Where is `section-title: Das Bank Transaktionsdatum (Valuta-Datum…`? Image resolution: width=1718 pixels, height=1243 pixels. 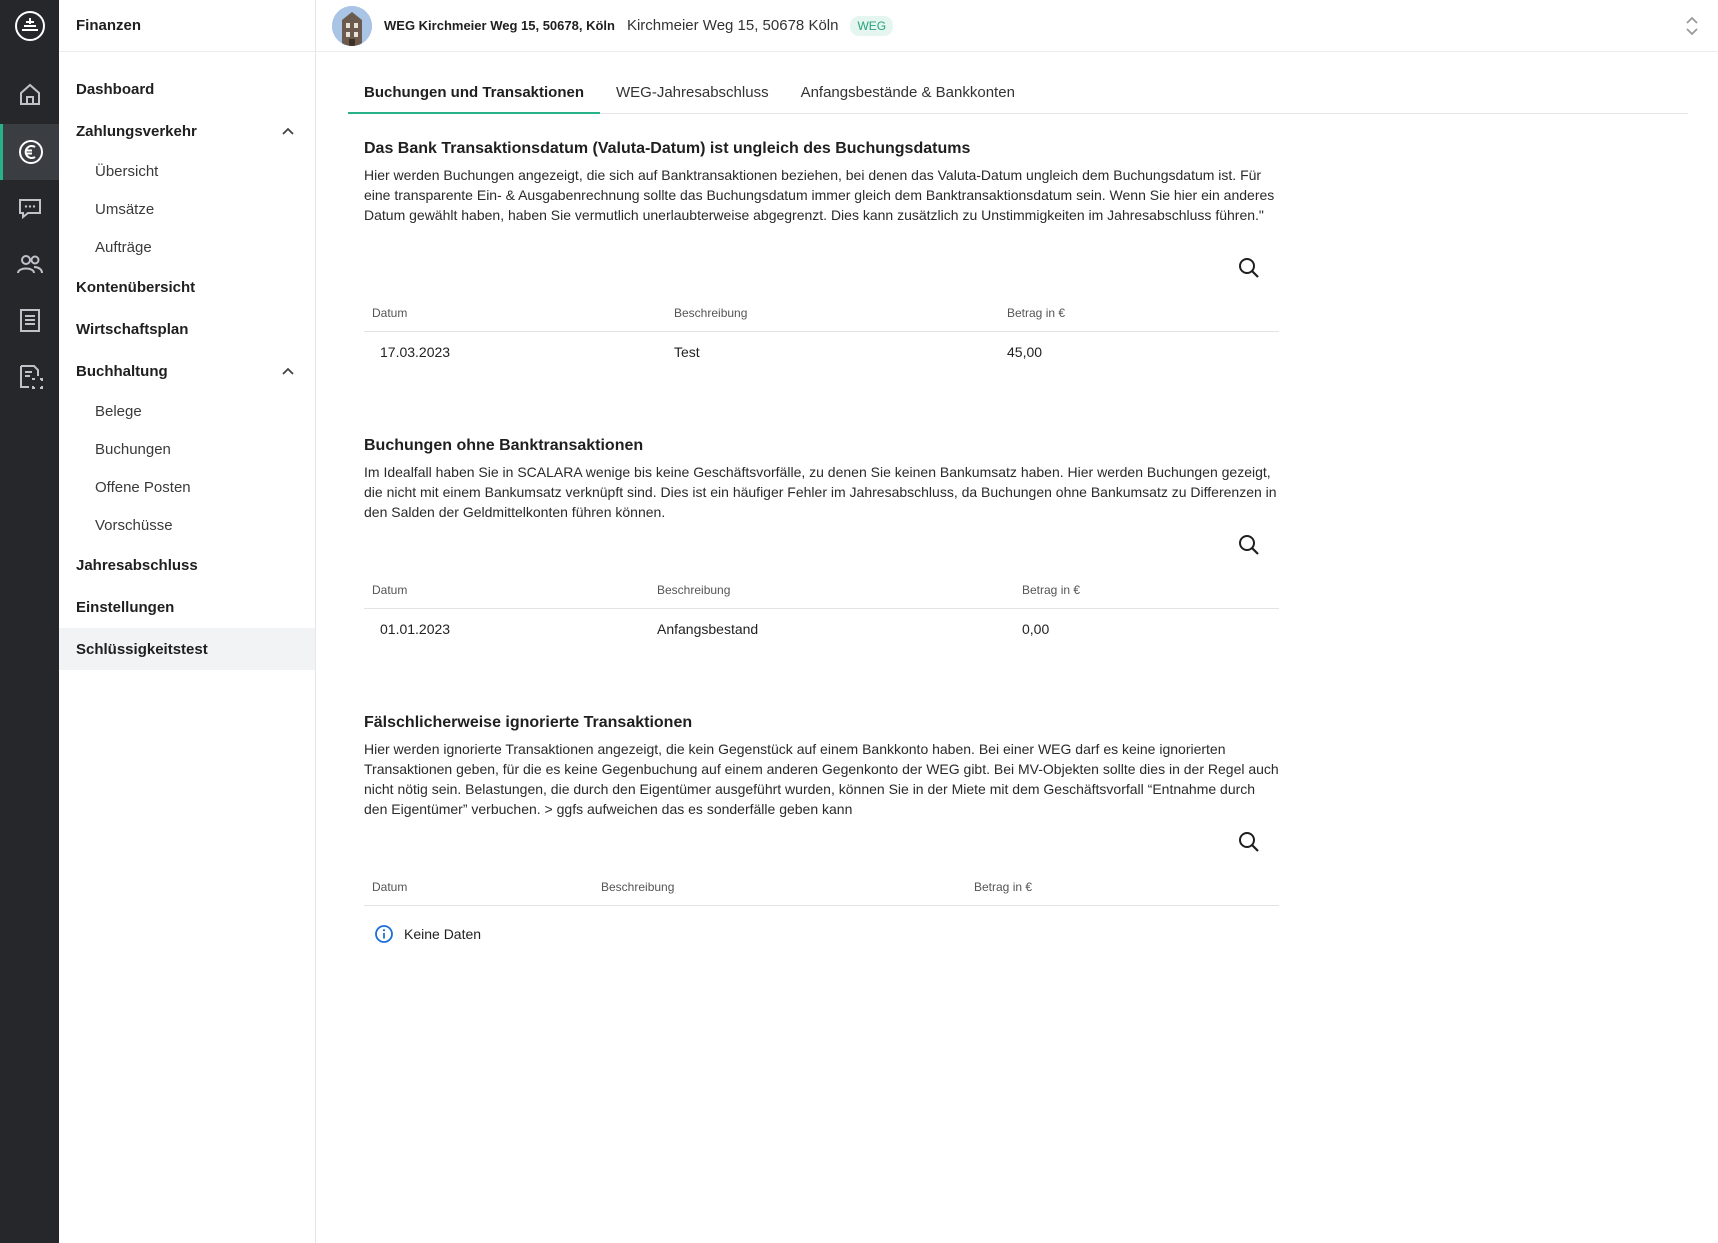 section-title: Das Bank Transaktionsdatum (Valuta-Datum… is located at coordinates (667, 148).